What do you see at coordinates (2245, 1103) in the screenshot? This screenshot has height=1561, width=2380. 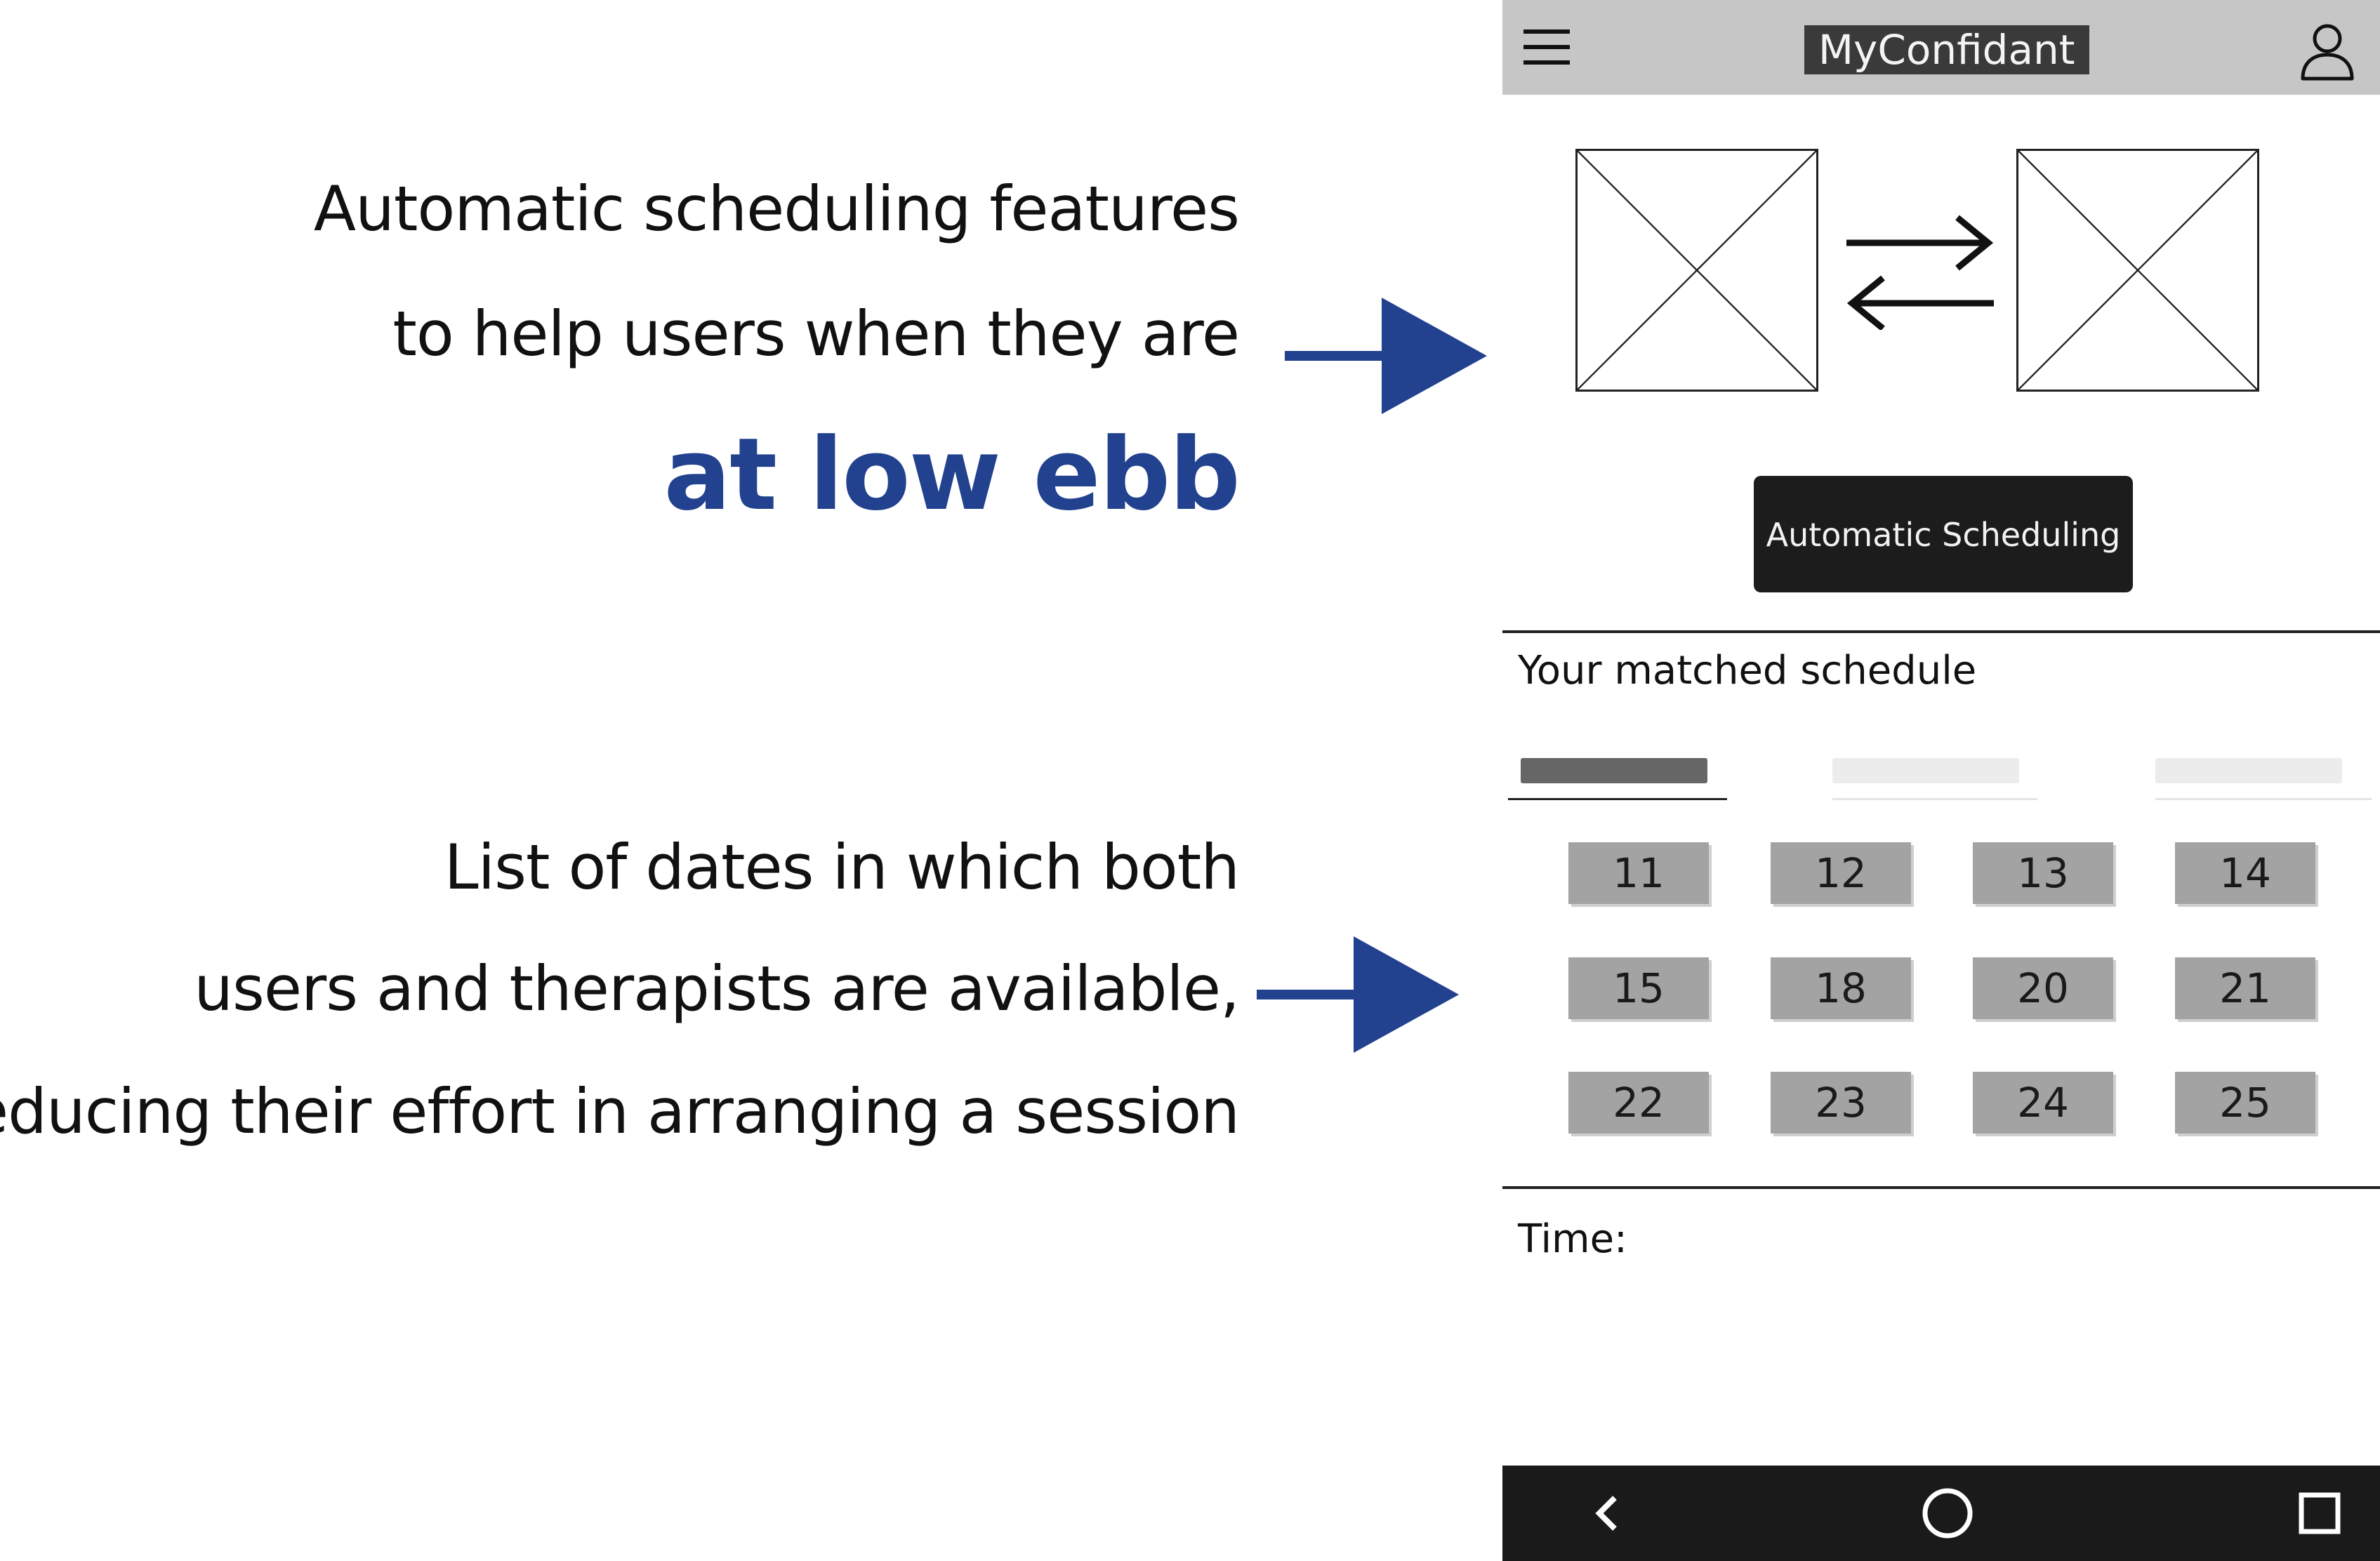 I see `date-cell: 25` at bounding box center [2245, 1103].